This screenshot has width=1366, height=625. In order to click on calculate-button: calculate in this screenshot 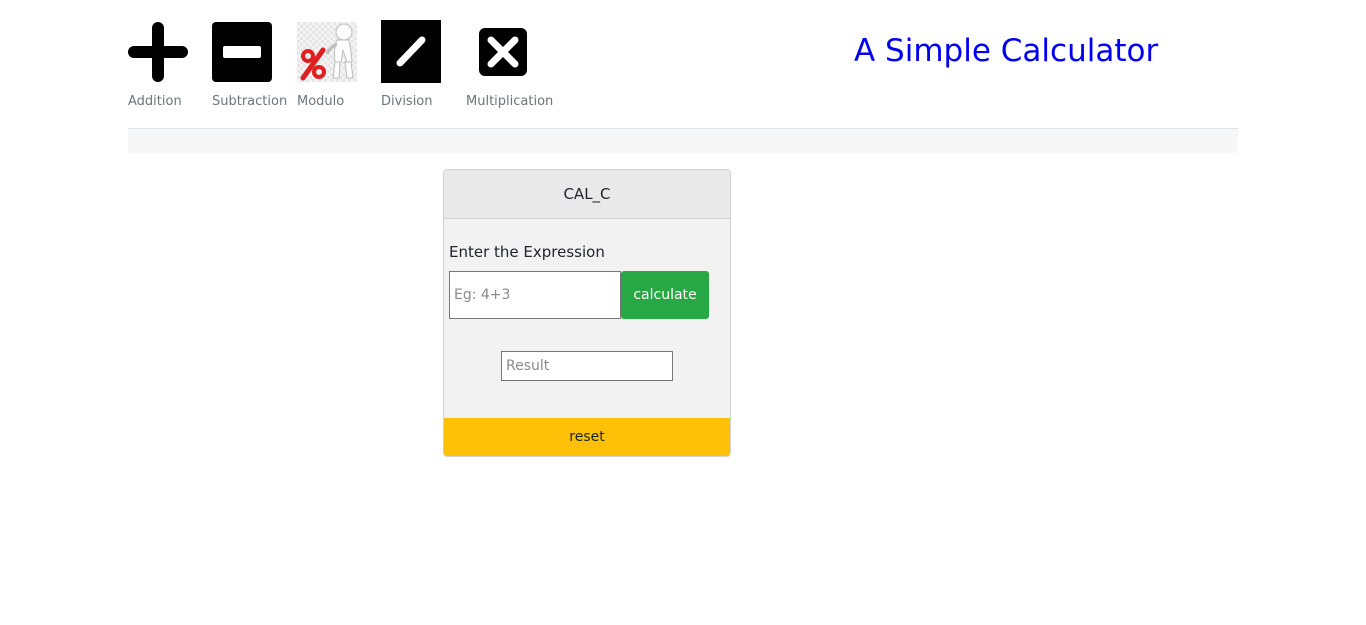, I will do `click(665, 295)`.